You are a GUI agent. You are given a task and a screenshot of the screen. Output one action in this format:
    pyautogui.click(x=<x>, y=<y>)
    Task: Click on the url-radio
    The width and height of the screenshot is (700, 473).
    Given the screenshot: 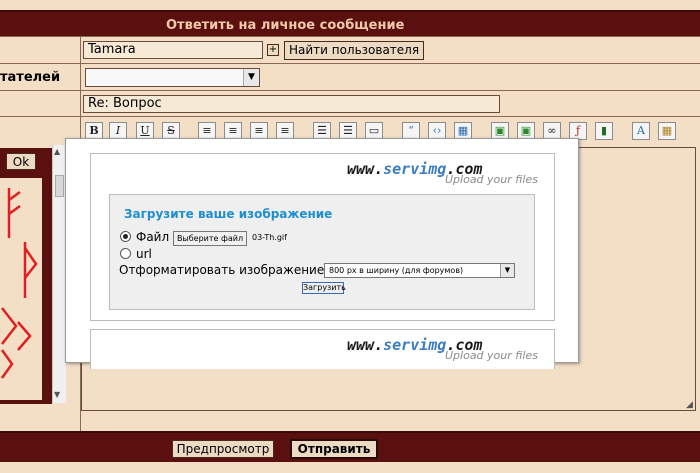 What is the action you would take?
    pyautogui.click(x=125, y=253)
    